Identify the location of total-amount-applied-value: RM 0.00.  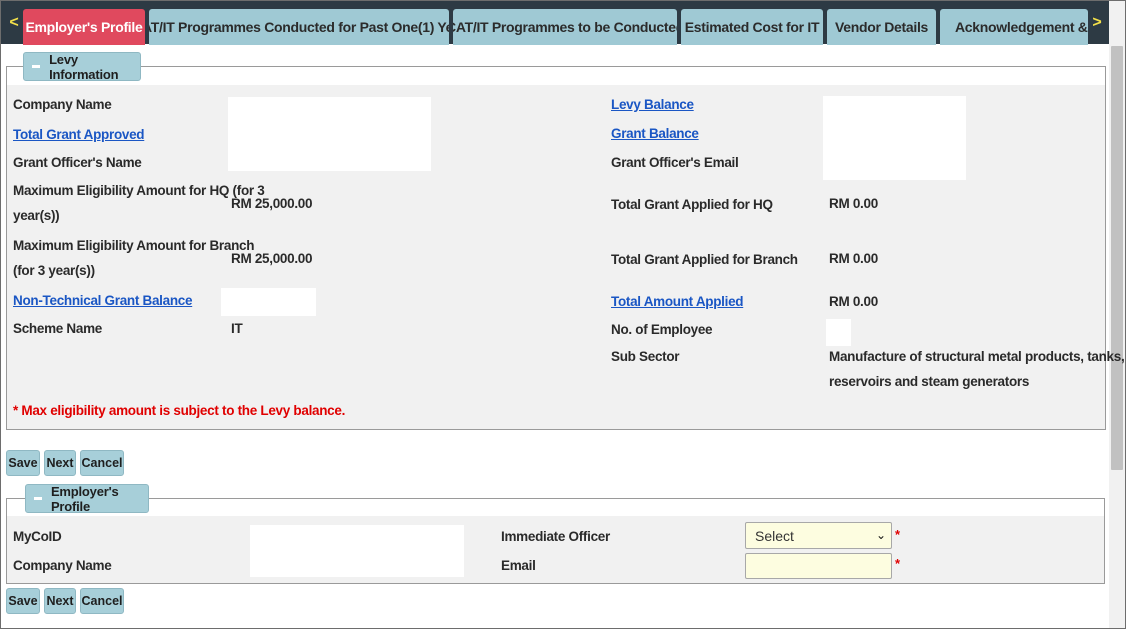
(853, 301).